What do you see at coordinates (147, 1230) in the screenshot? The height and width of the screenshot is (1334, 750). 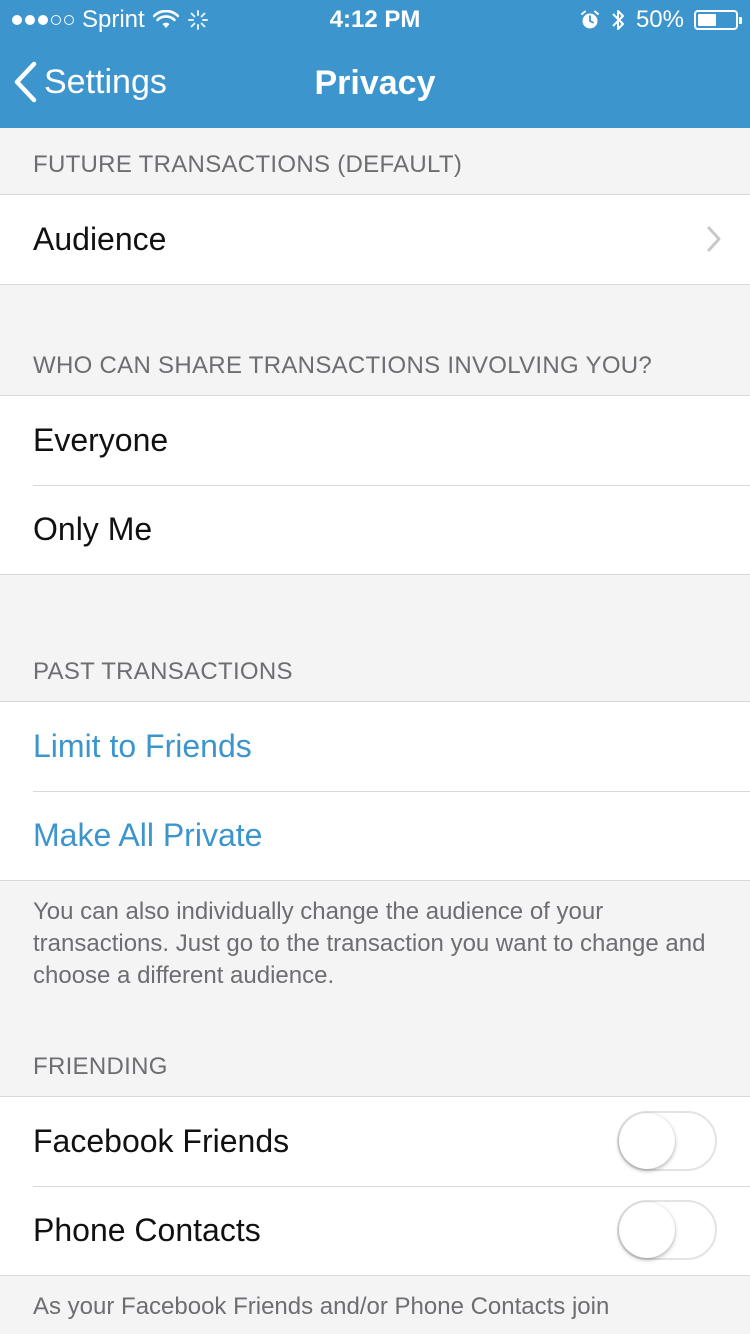 I see `phone-contacts-label: Phone Contacts` at bounding box center [147, 1230].